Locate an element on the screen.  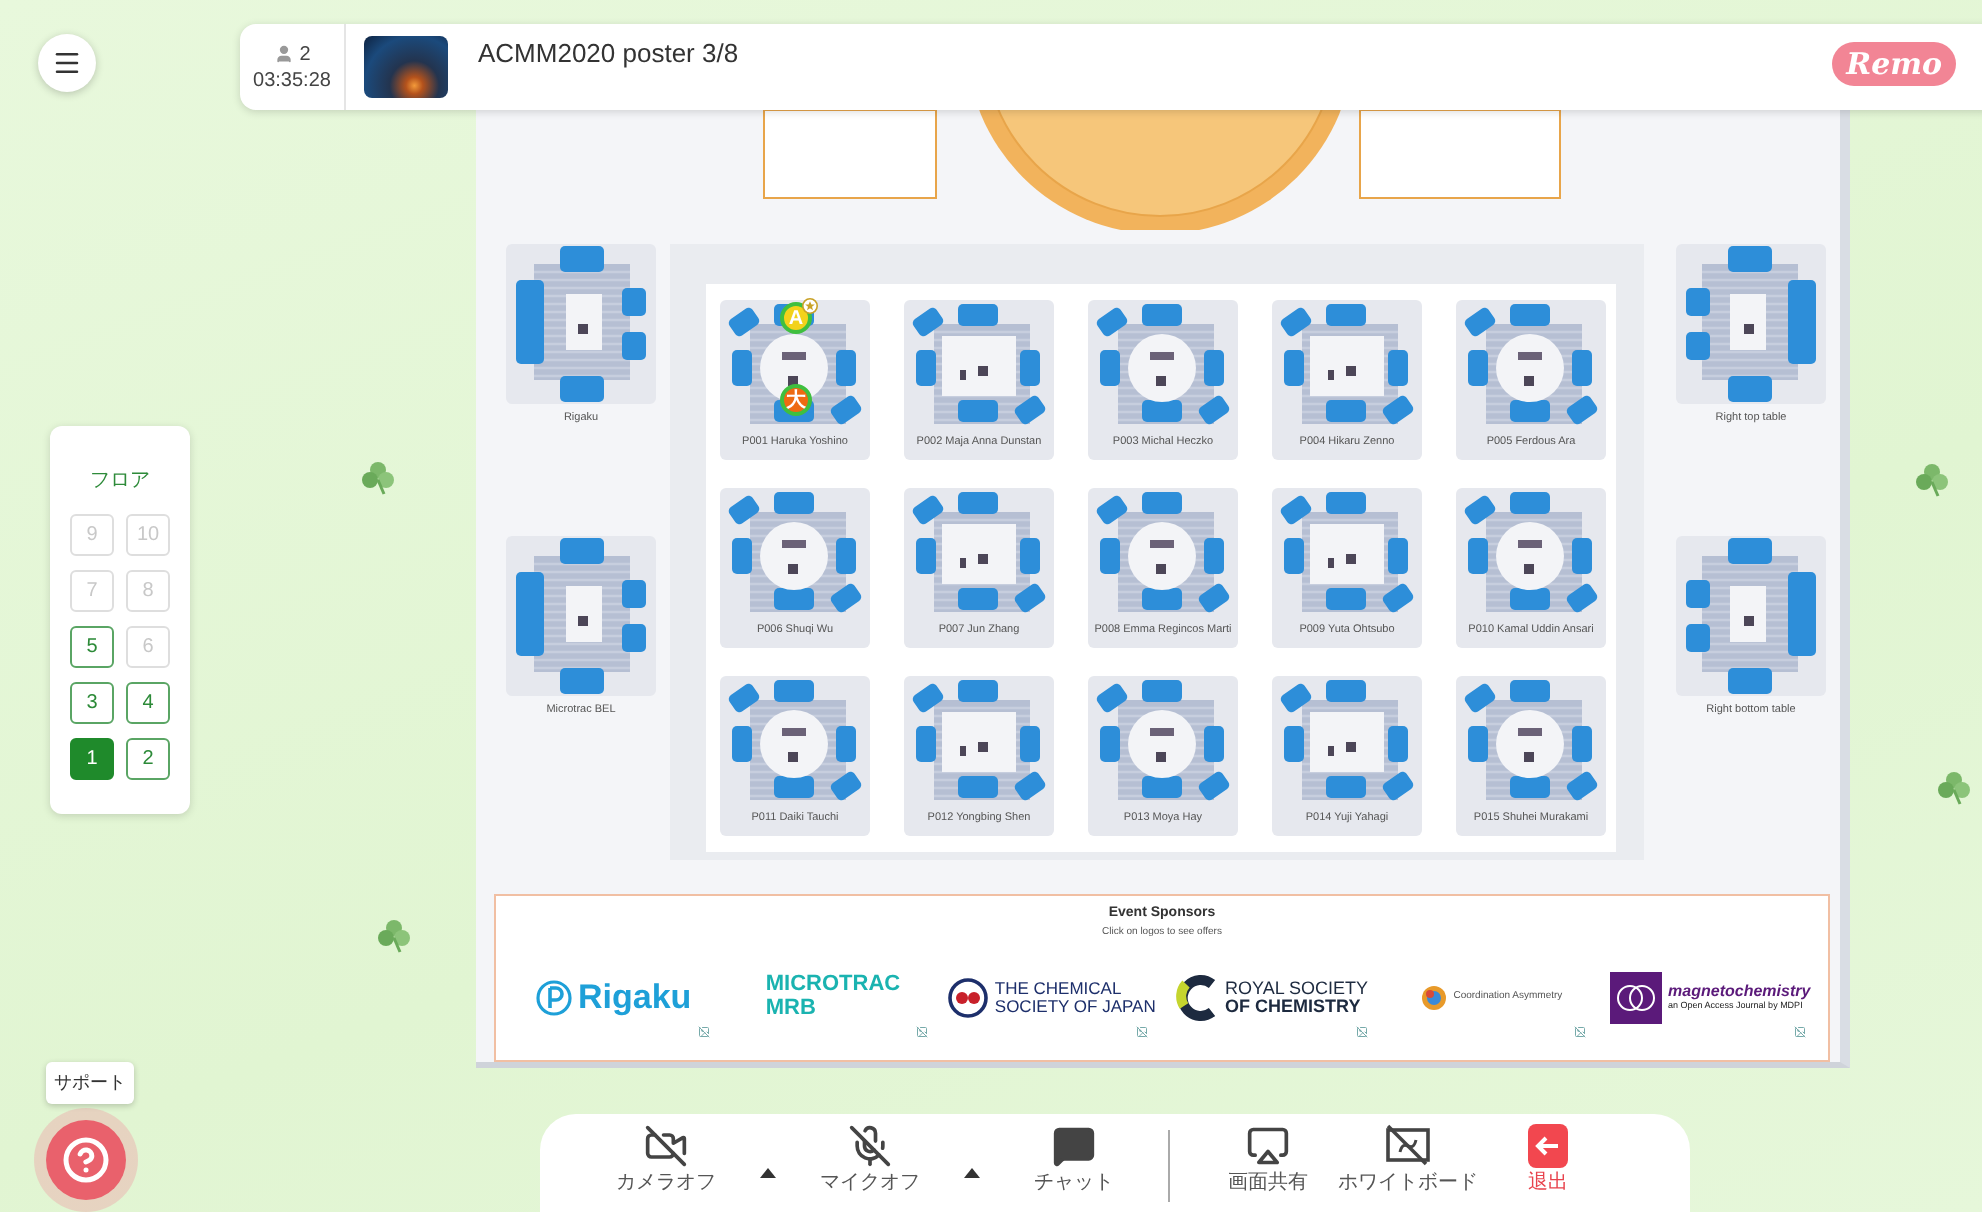
sponsor-logo-text: THE CHEMICAL is located at coordinates (1075, 989).